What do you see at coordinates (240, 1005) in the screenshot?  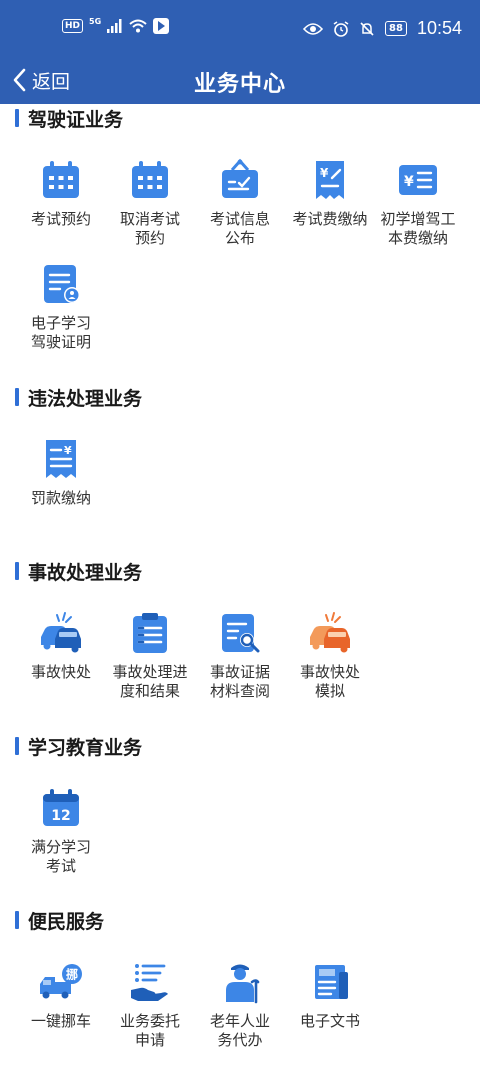 I see `service-elderly-proxy: 老年人业 务代办` at bounding box center [240, 1005].